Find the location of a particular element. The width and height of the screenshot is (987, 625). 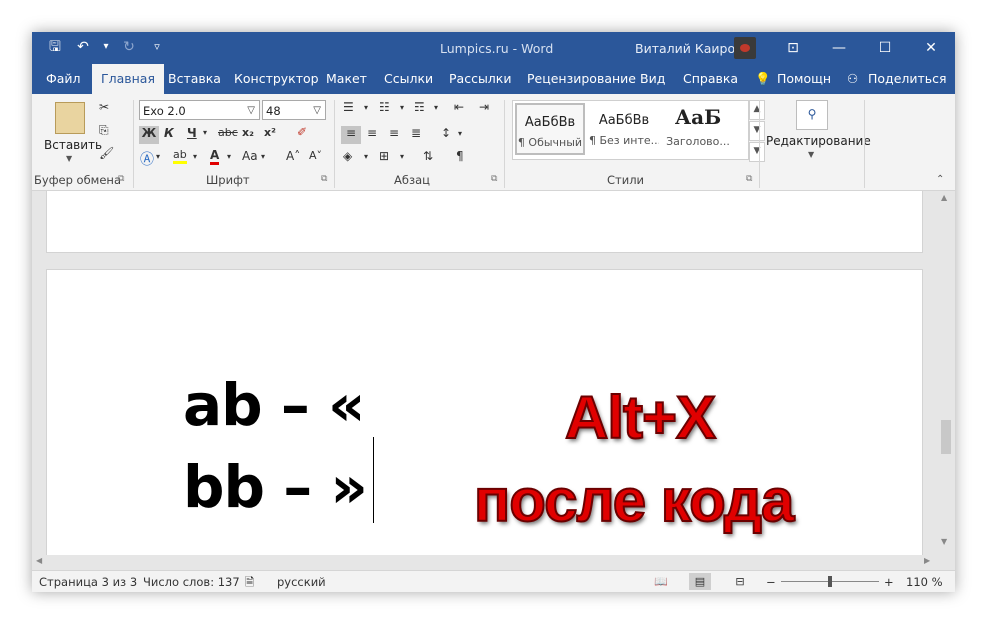

editing-dropdown-icon: ▼ is located at coordinates (811, 154).